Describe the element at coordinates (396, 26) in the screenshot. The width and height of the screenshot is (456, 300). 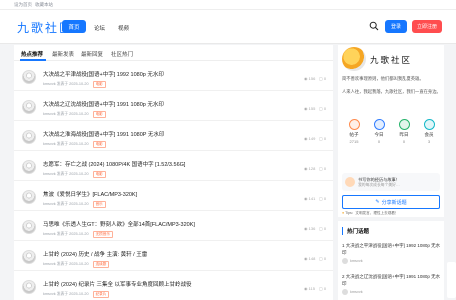
I see `login-button: 登录` at that location.